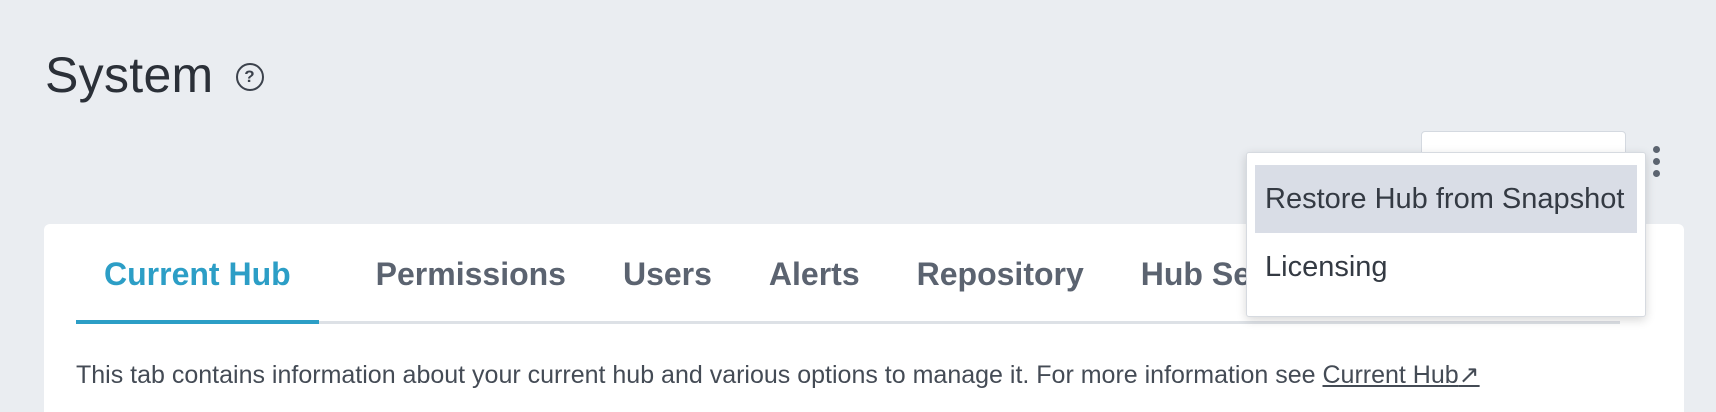 The width and height of the screenshot is (1716, 412). I want to click on current-hub-link: Current Hub↗, so click(1401, 375).